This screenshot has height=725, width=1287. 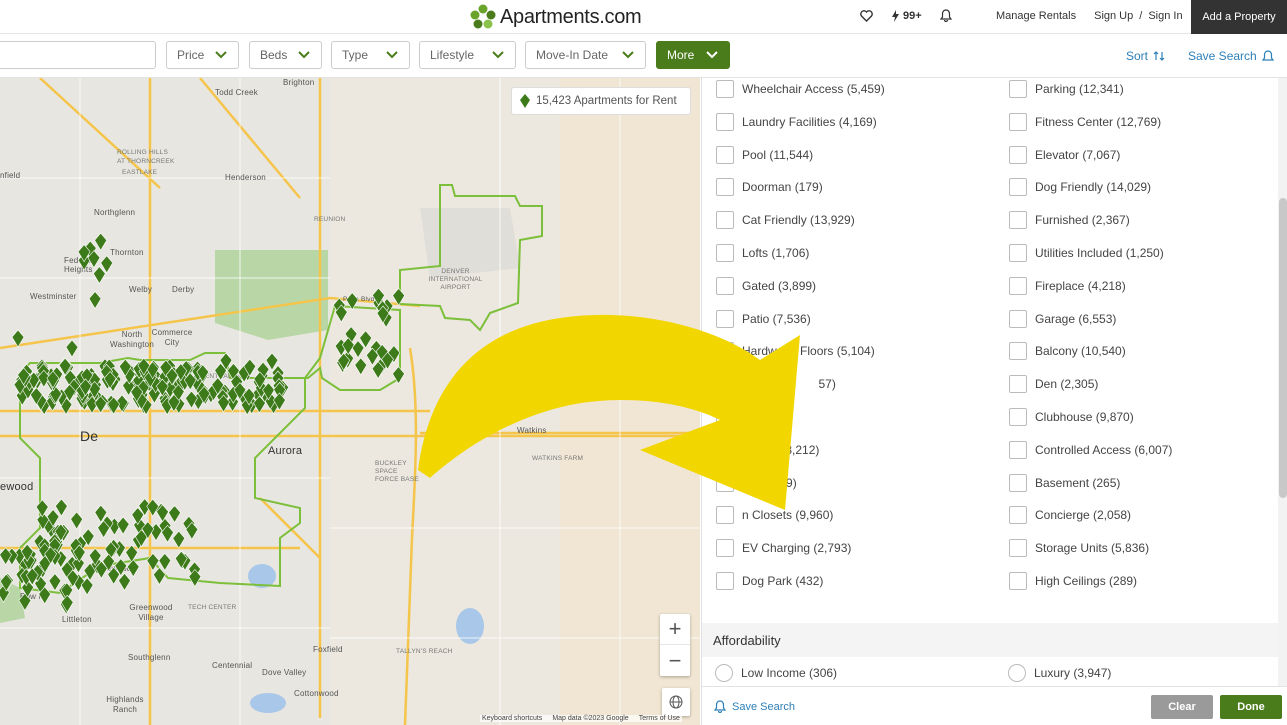 I want to click on save-search-footer-button: Save Search, so click(x=754, y=706).